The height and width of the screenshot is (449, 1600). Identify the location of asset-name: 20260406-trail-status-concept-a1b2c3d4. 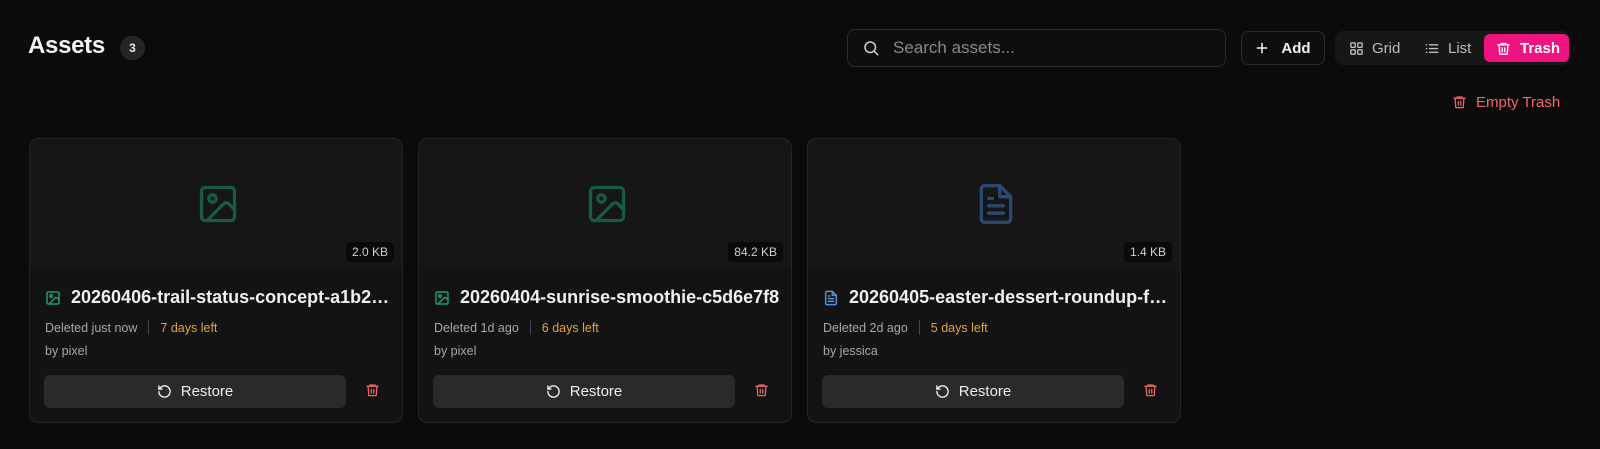
(231, 297).